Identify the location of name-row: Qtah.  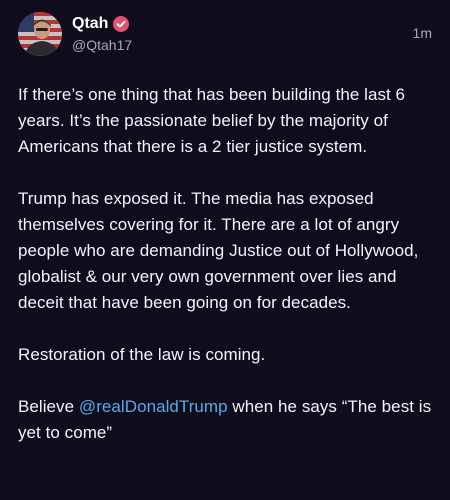
(102, 24).